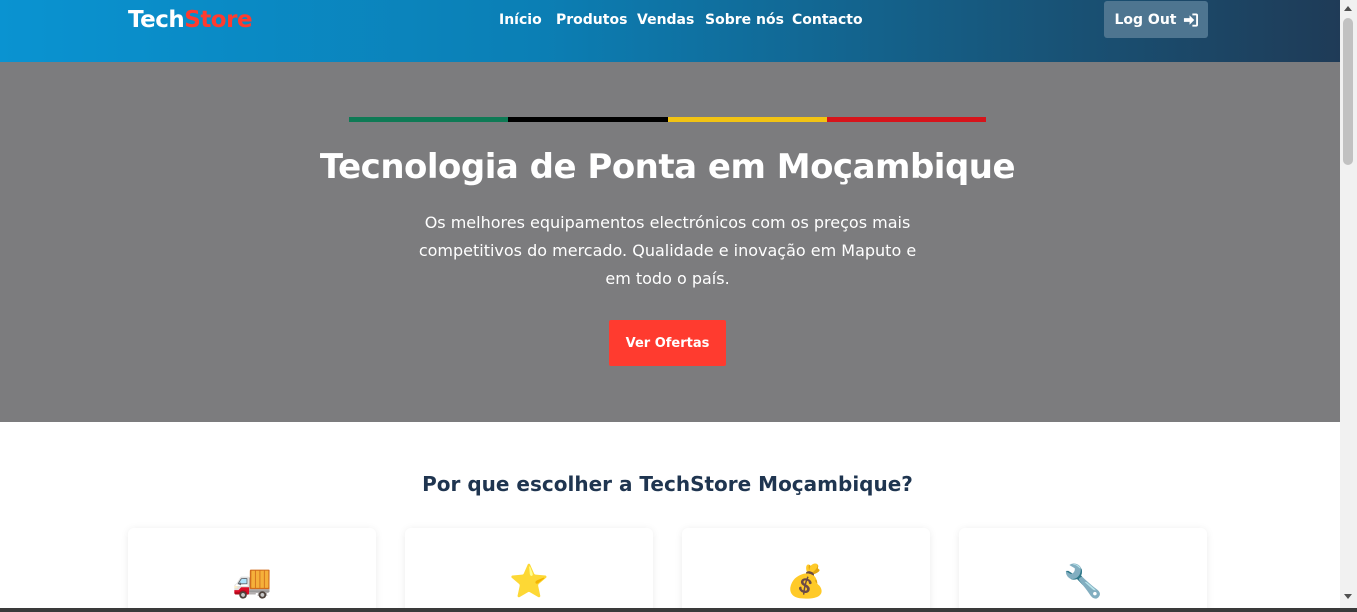 The height and width of the screenshot is (612, 1357). What do you see at coordinates (667, 167) in the screenshot?
I see `hero-title: Tecnologia de Ponta em Moçambique` at bounding box center [667, 167].